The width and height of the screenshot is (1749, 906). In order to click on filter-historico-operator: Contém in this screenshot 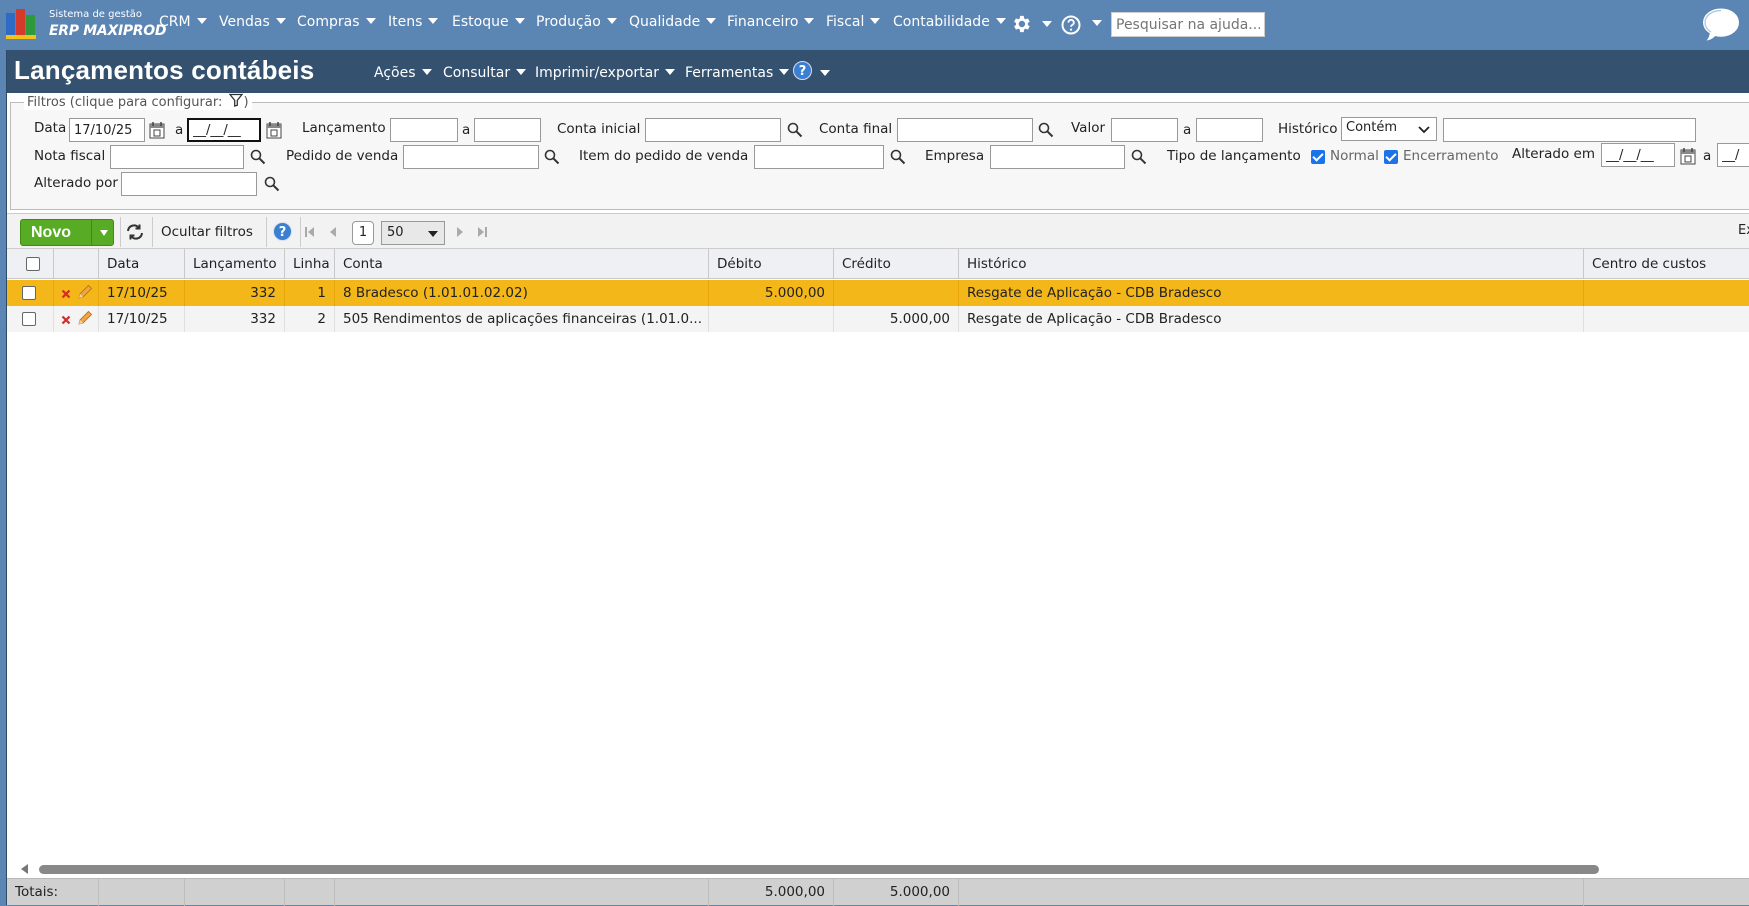, I will do `click(1389, 129)`.